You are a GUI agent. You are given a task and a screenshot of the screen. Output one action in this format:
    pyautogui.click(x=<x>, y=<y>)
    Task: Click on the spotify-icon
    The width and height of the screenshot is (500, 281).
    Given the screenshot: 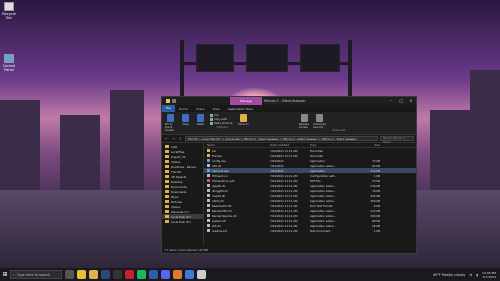 What is the action you would take?
    pyautogui.click(x=141, y=274)
    